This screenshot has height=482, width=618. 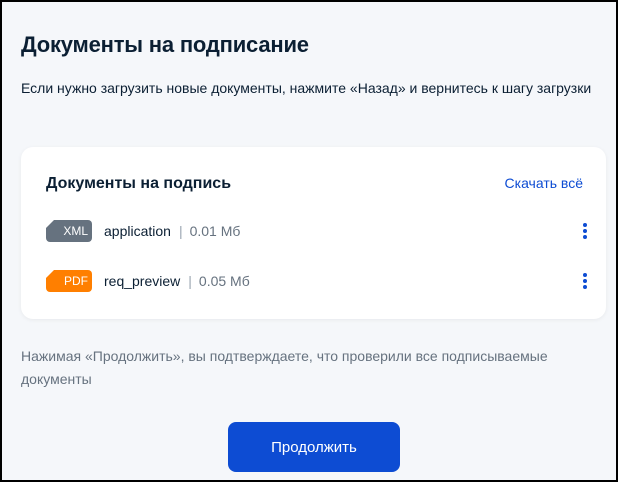 I want to click on page-title: Документы на подписание, so click(x=165, y=44).